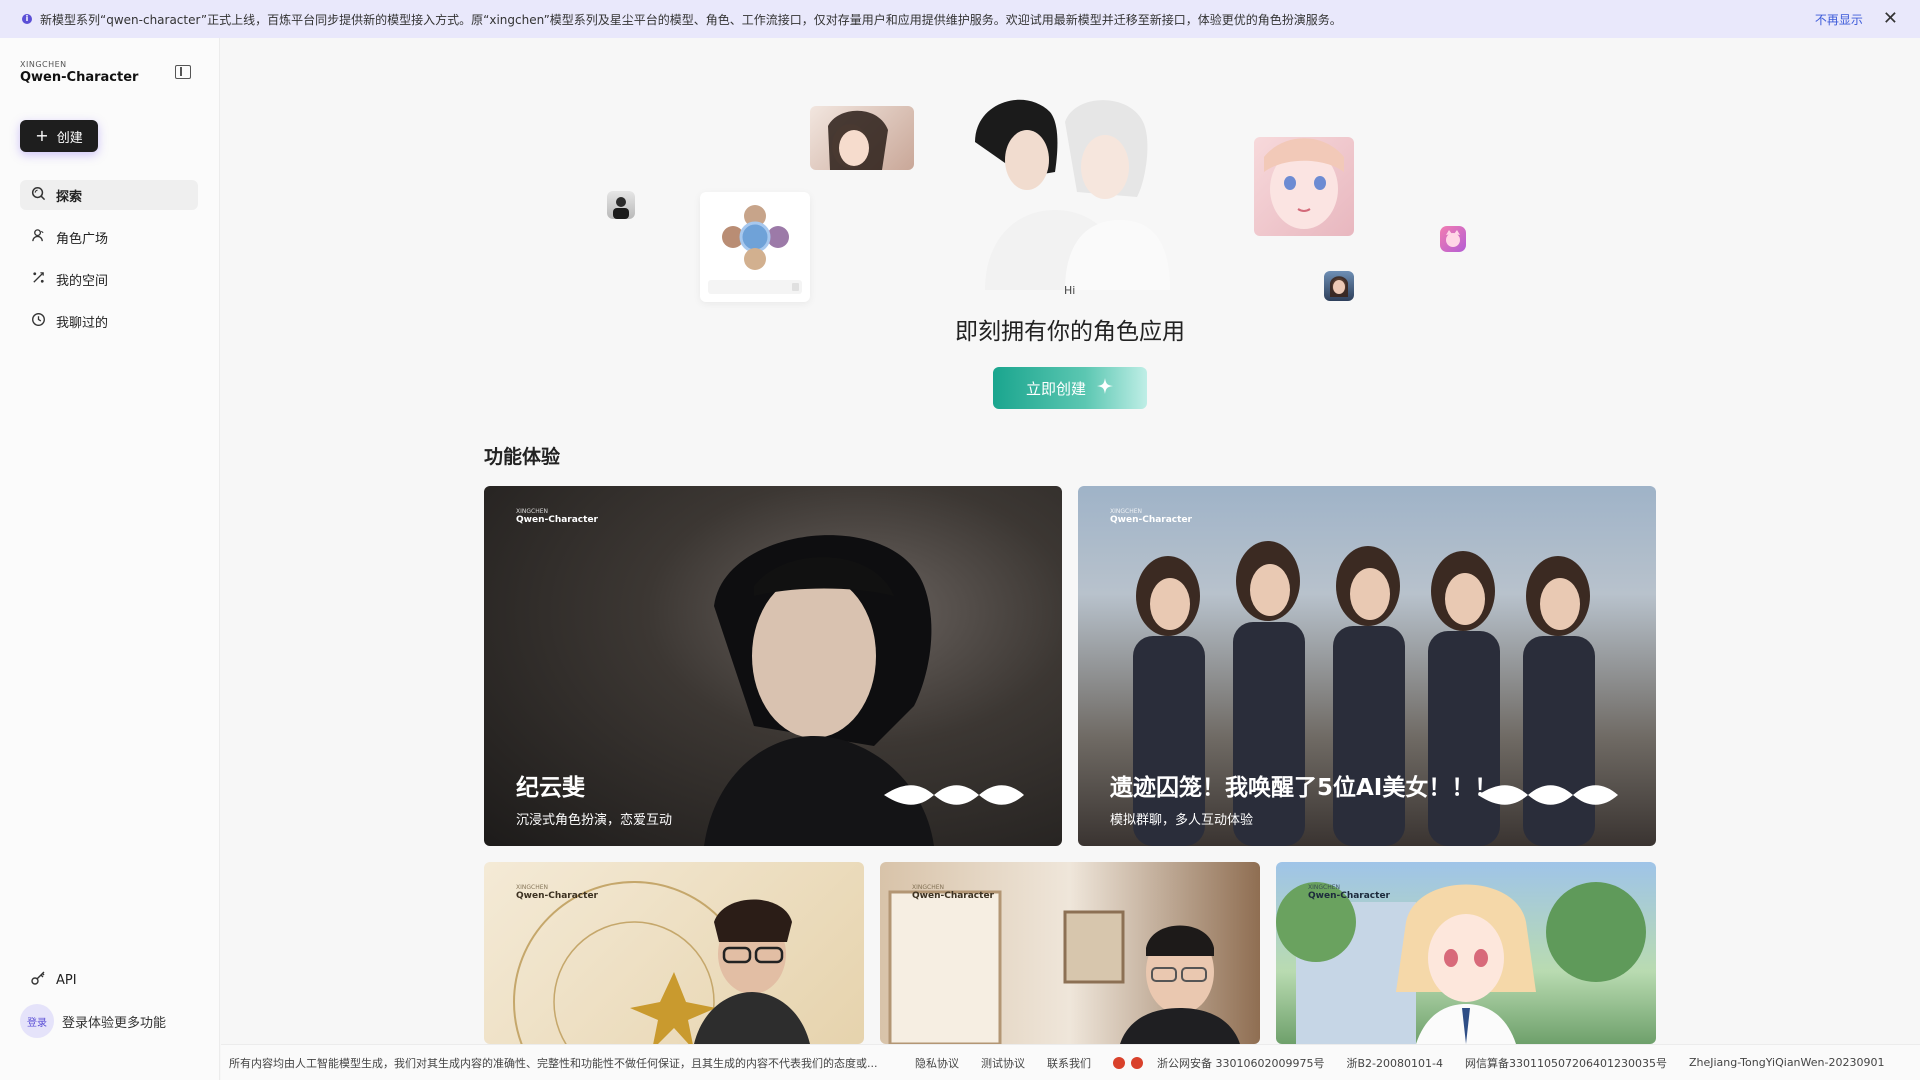  What do you see at coordinates (1182, 820) in the screenshot?
I see `card-description: 模拟群聊，多人互动体验` at bounding box center [1182, 820].